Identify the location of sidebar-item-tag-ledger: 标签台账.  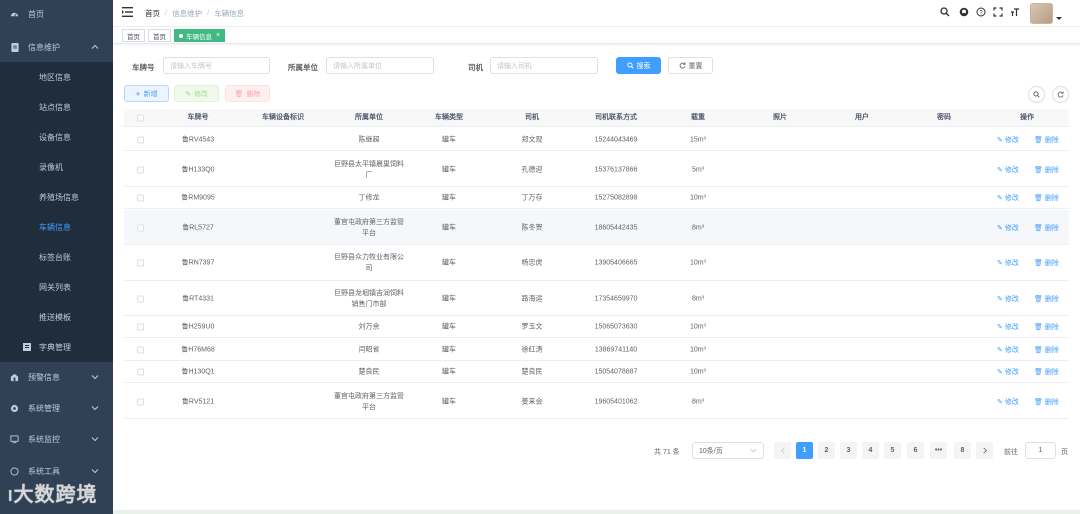
(56, 257).